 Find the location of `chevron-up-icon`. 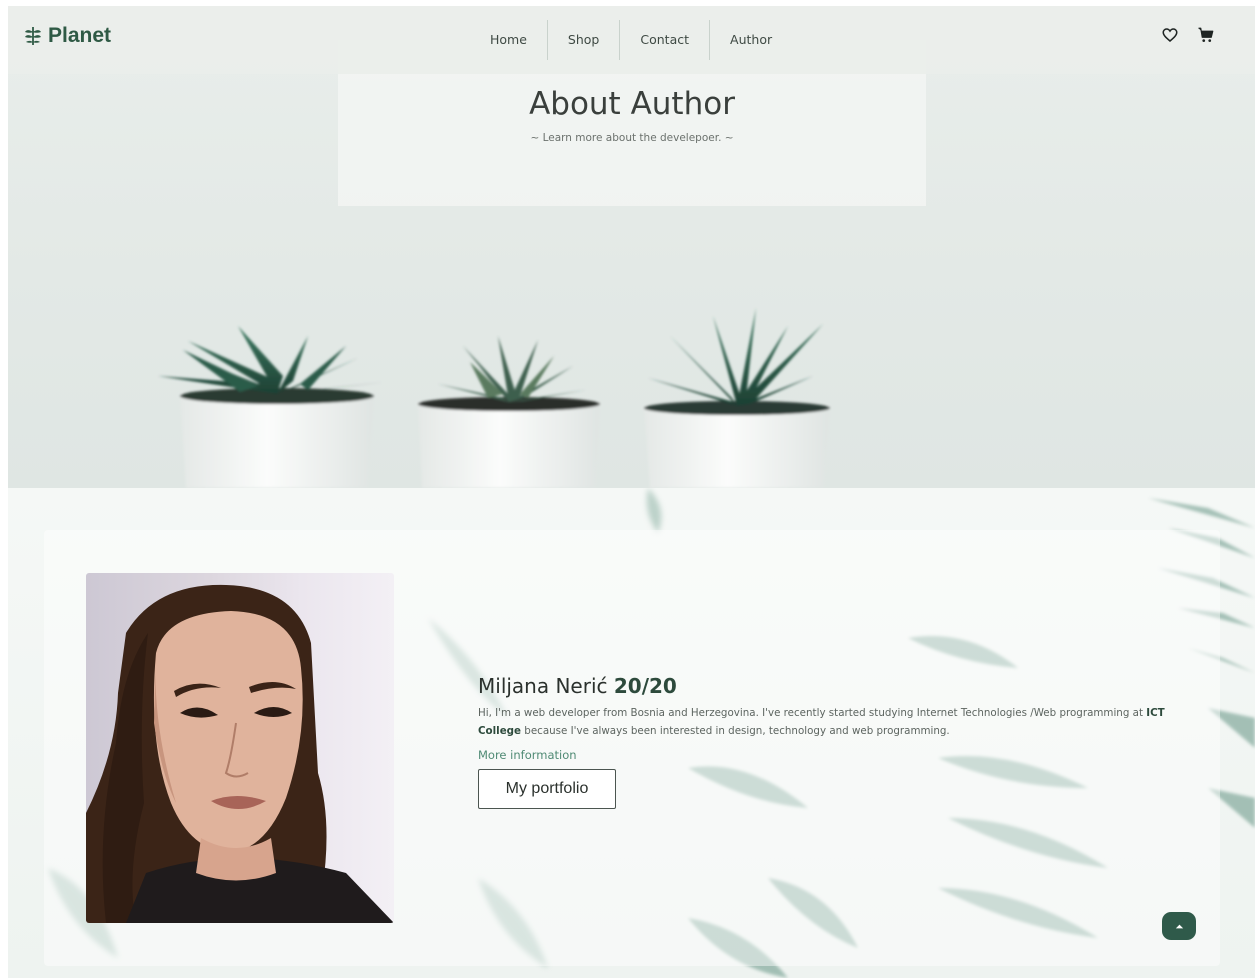

chevron-up-icon is located at coordinates (1179, 926).